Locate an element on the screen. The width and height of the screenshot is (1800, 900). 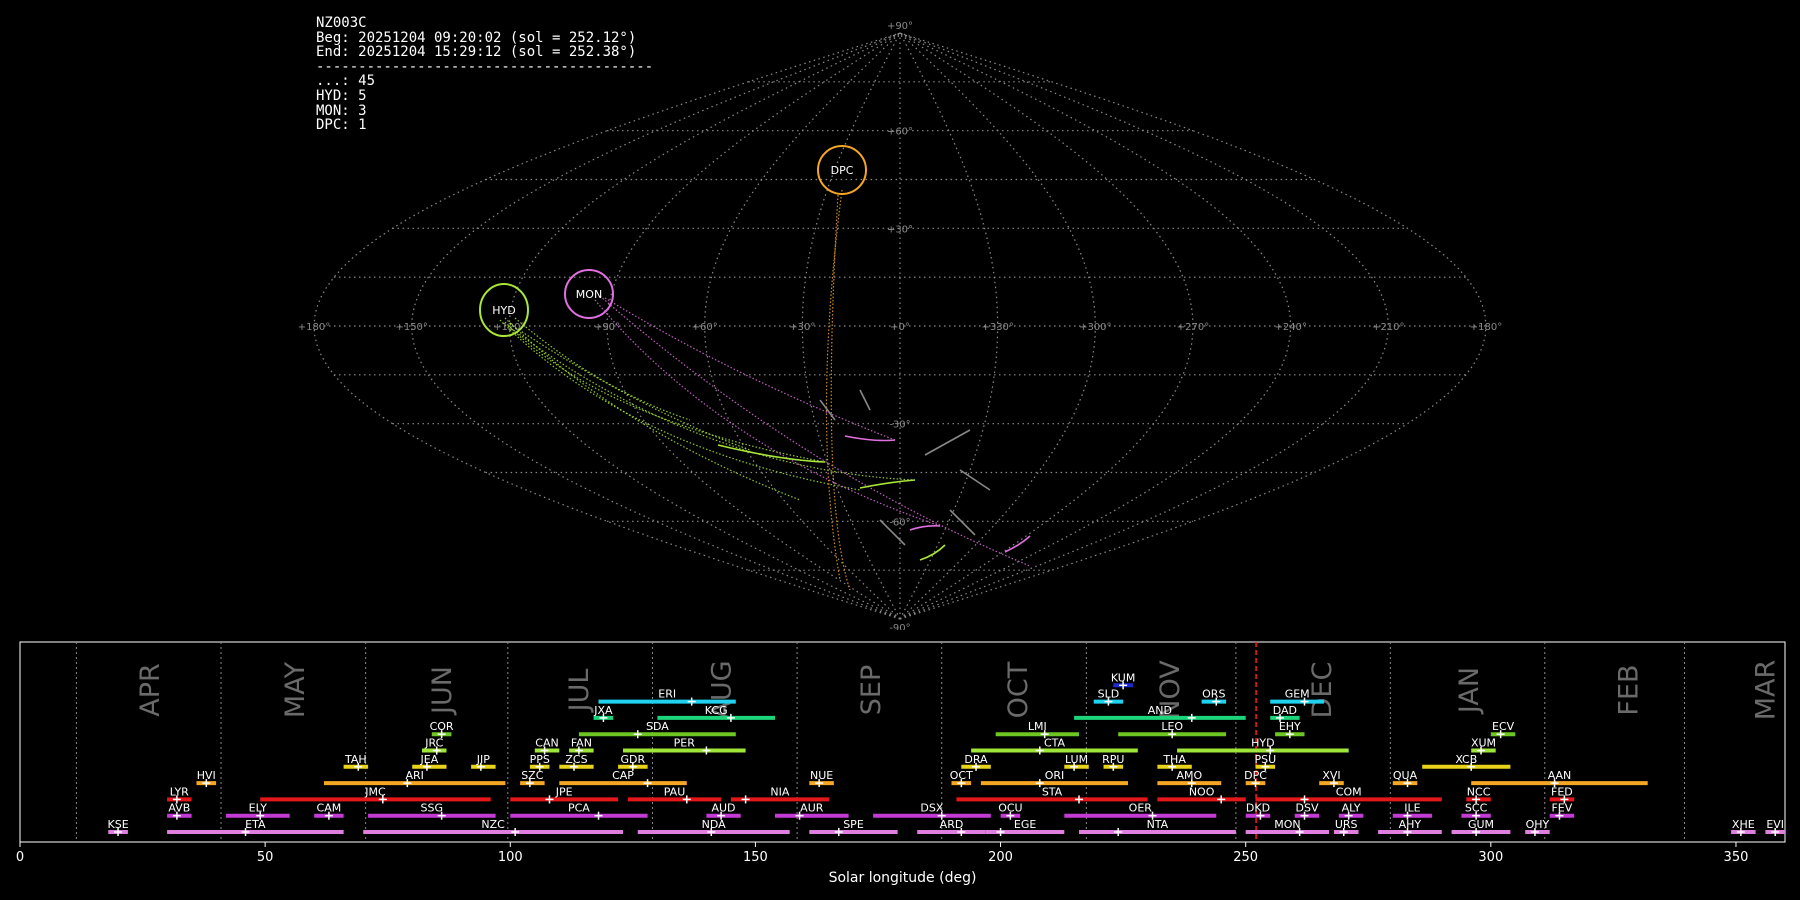
latitude-label: +90° is located at coordinates (900, 26).